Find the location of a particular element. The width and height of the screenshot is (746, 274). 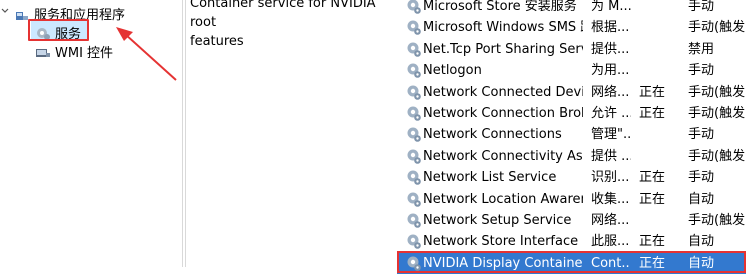

service-row: Network Connections 管理"... 手动 is located at coordinates (571, 134).